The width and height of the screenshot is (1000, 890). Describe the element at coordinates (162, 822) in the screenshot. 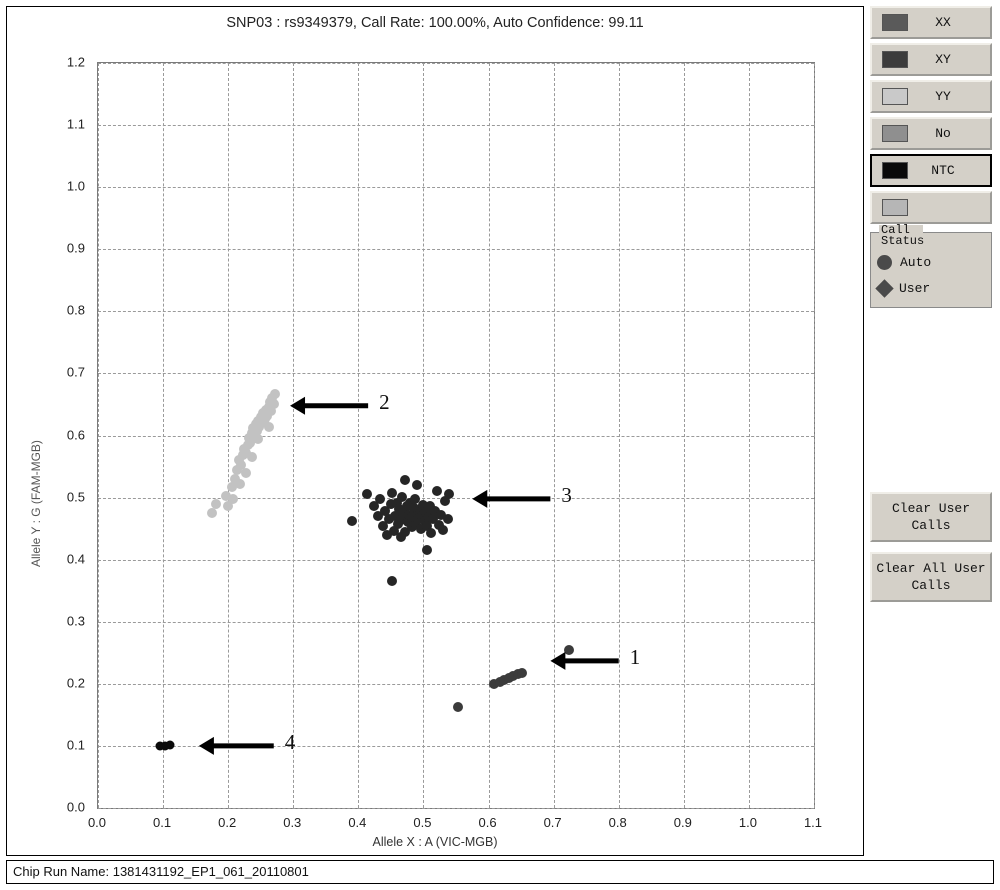

I see `x-tick-label: 0.1` at that location.